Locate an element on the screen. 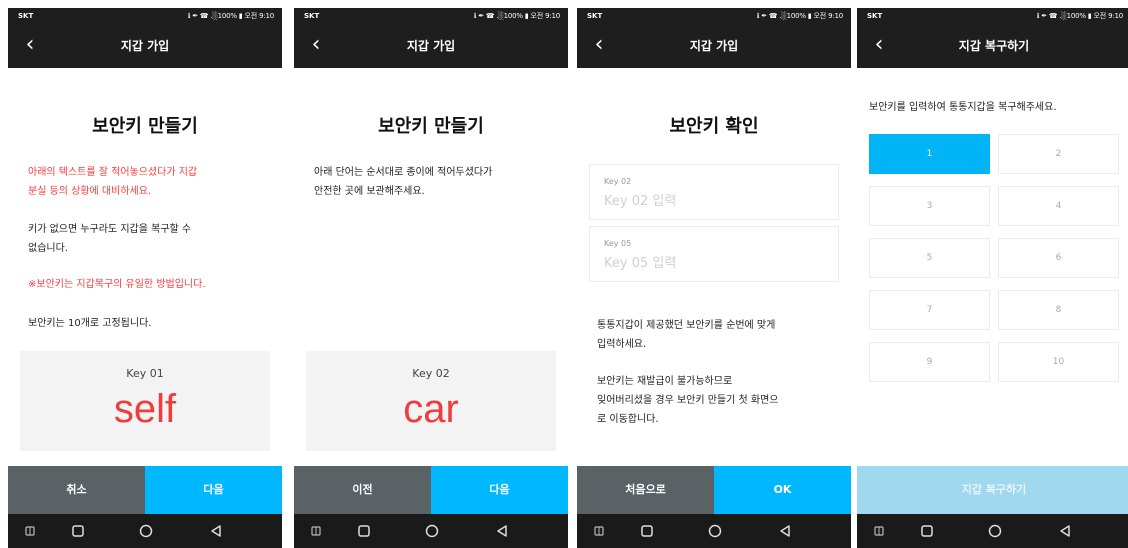  bottom-action-bar: 지갑 복구하기 is located at coordinates (992, 490).